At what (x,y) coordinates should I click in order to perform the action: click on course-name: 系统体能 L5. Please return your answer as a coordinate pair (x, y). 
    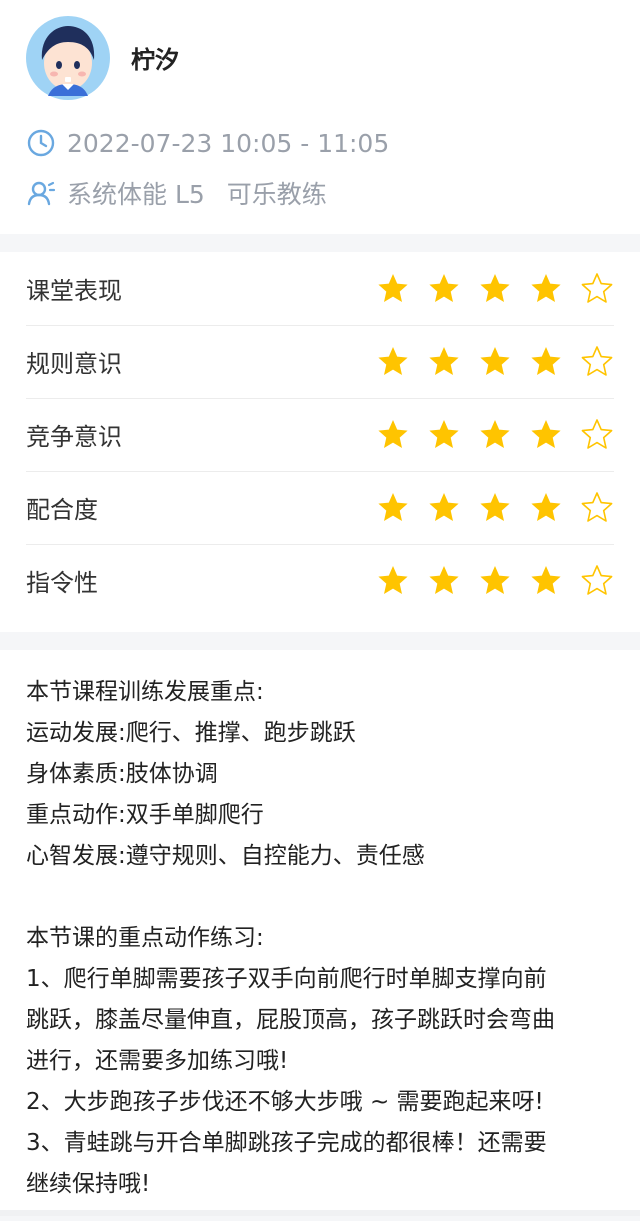
    Looking at the image, I should click on (136, 194).